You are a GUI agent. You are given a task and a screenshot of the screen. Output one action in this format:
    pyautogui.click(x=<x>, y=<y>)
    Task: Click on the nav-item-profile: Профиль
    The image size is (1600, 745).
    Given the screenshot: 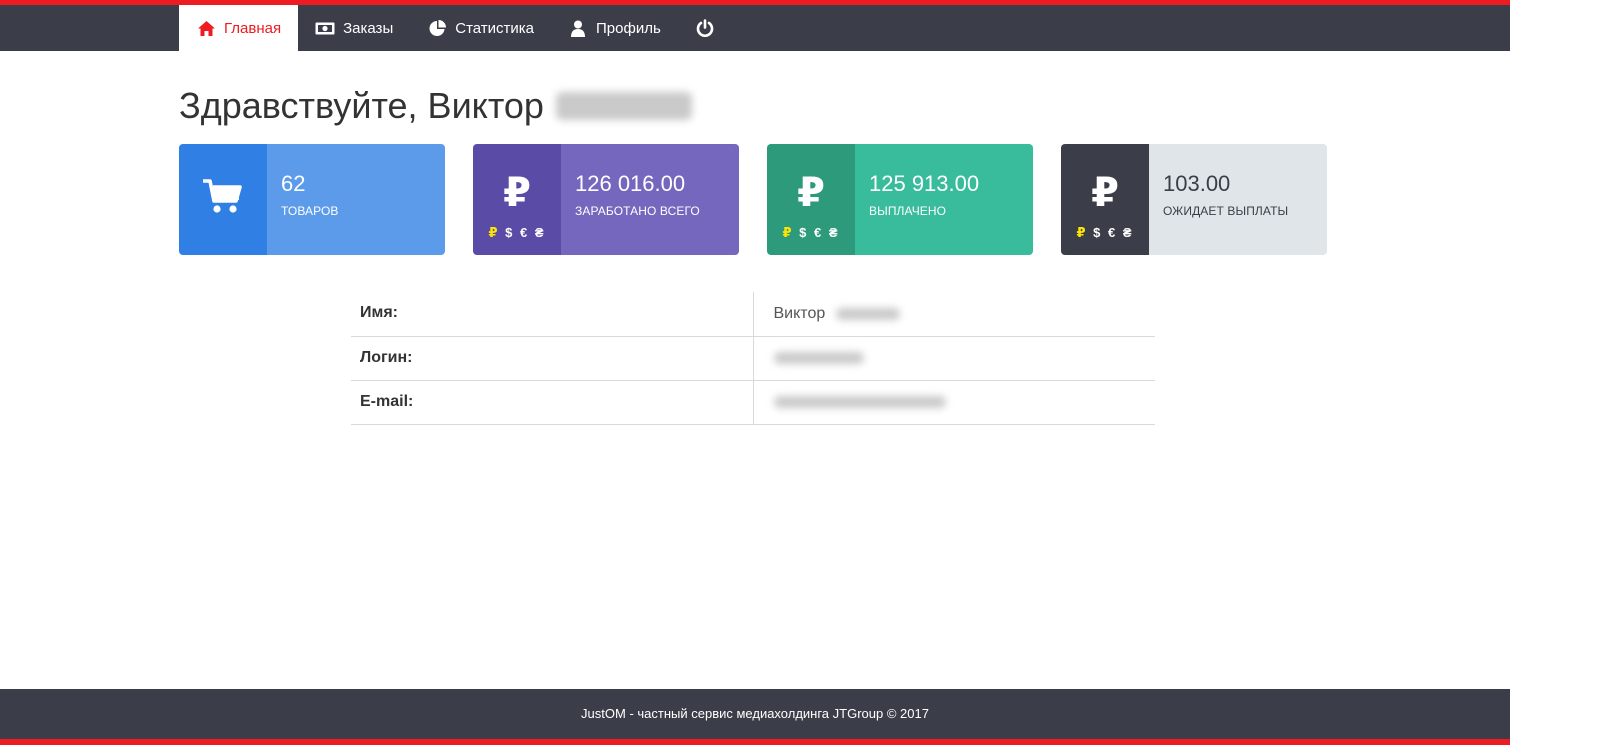 What is the action you would take?
    pyautogui.click(x=614, y=28)
    